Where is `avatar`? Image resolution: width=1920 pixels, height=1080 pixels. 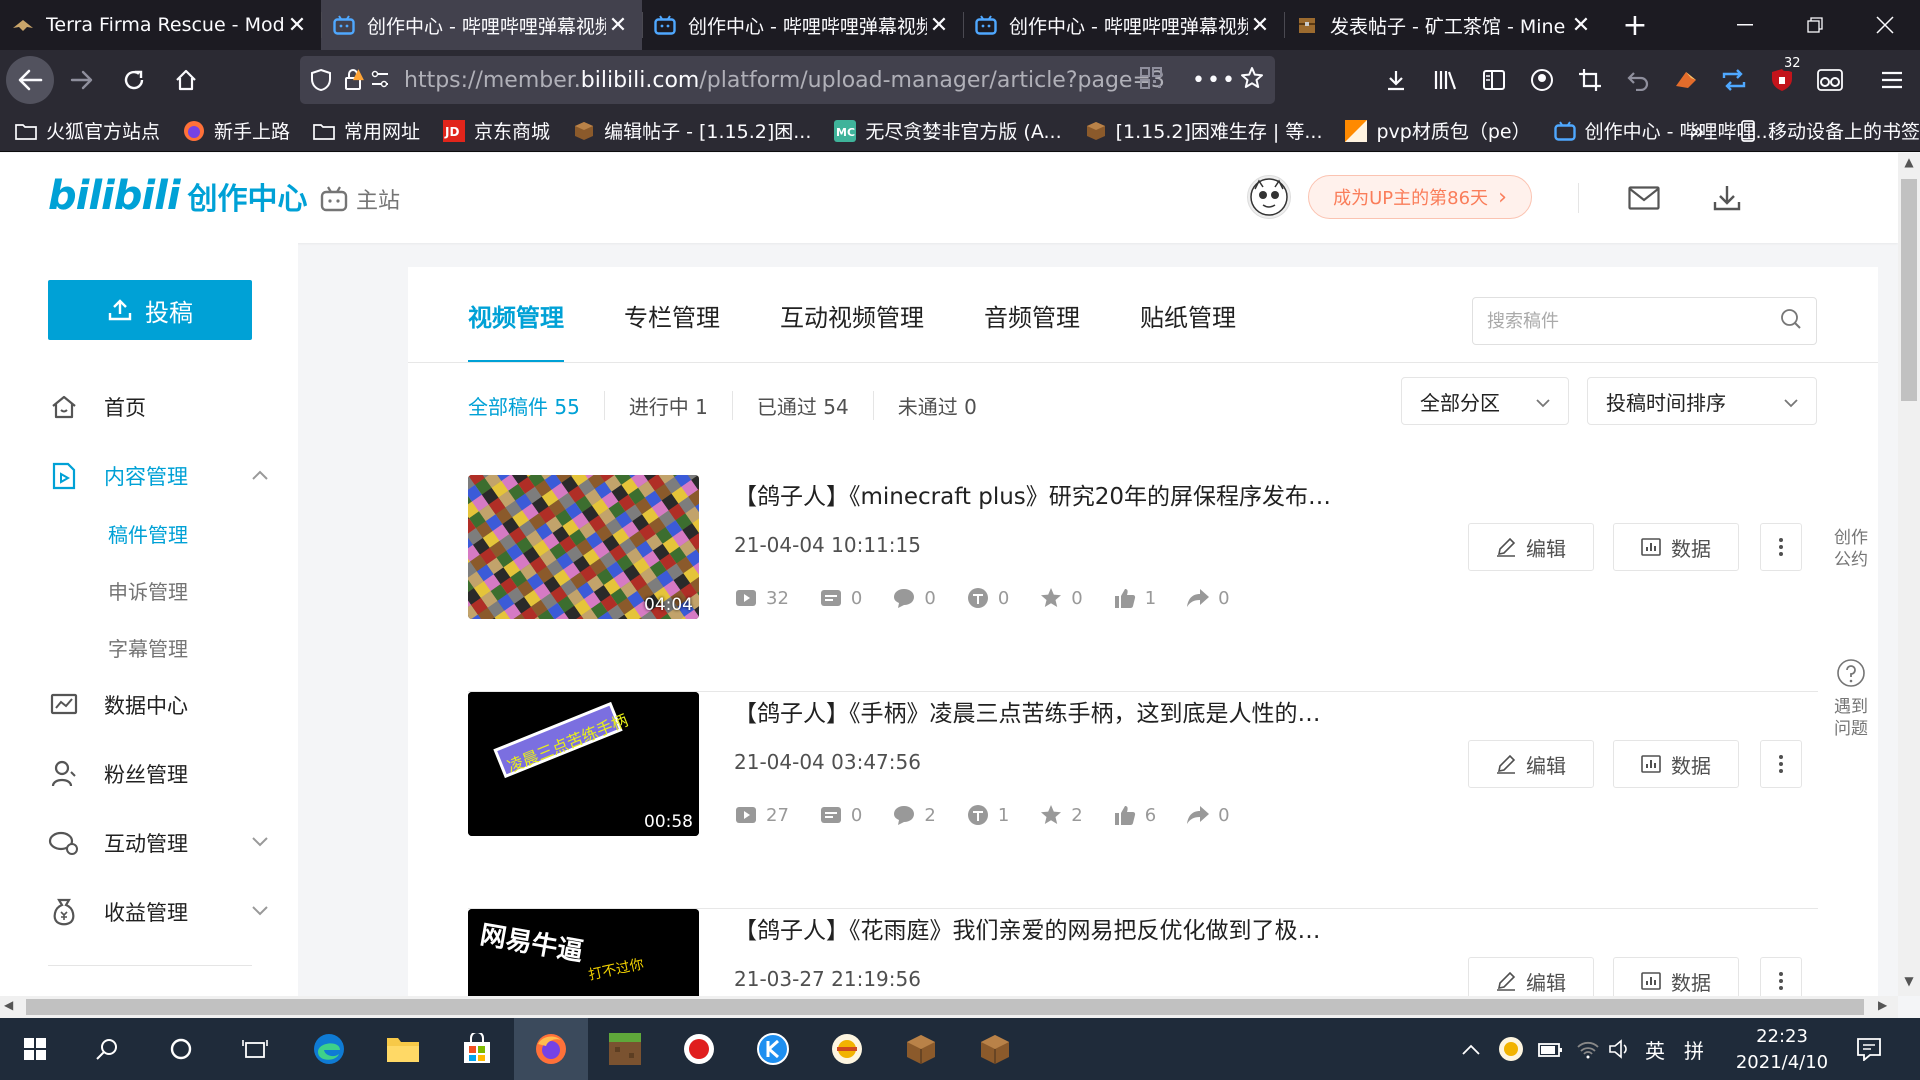 avatar is located at coordinates (1269, 197).